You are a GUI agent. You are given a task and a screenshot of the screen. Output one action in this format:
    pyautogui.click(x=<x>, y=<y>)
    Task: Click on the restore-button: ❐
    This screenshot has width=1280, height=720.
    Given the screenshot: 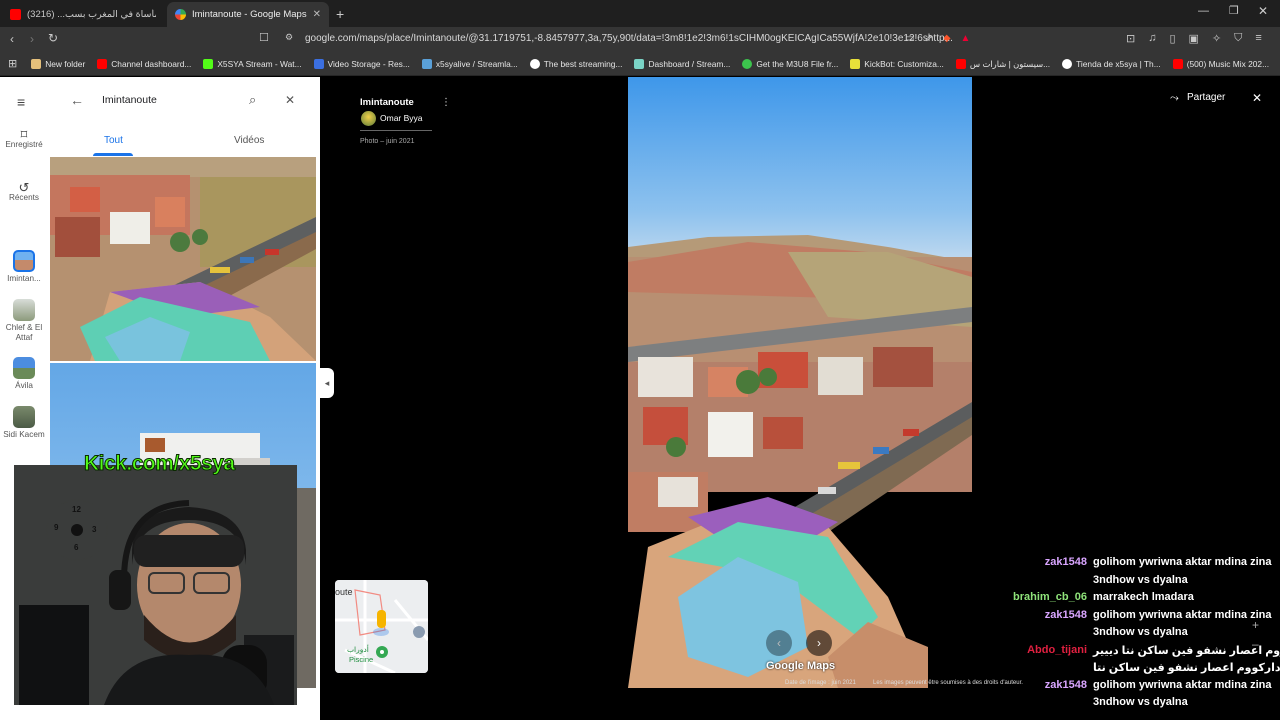 What is the action you would take?
    pyautogui.click(x=1234, y=10)
    